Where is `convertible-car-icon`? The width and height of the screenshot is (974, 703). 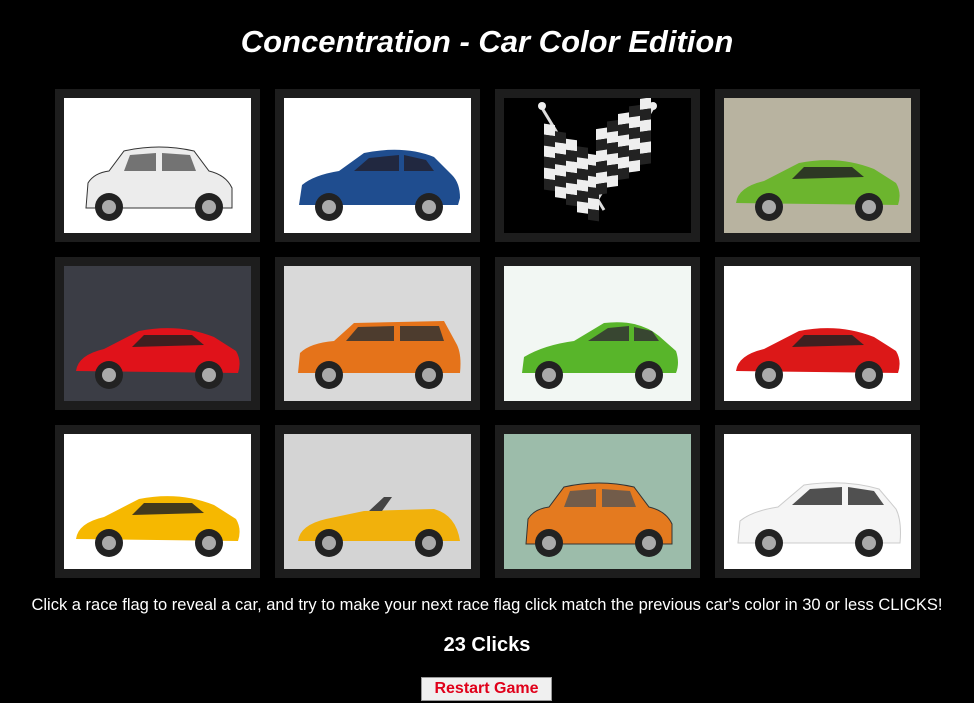
convertible-car-icon is located at coordinates (377, 501).